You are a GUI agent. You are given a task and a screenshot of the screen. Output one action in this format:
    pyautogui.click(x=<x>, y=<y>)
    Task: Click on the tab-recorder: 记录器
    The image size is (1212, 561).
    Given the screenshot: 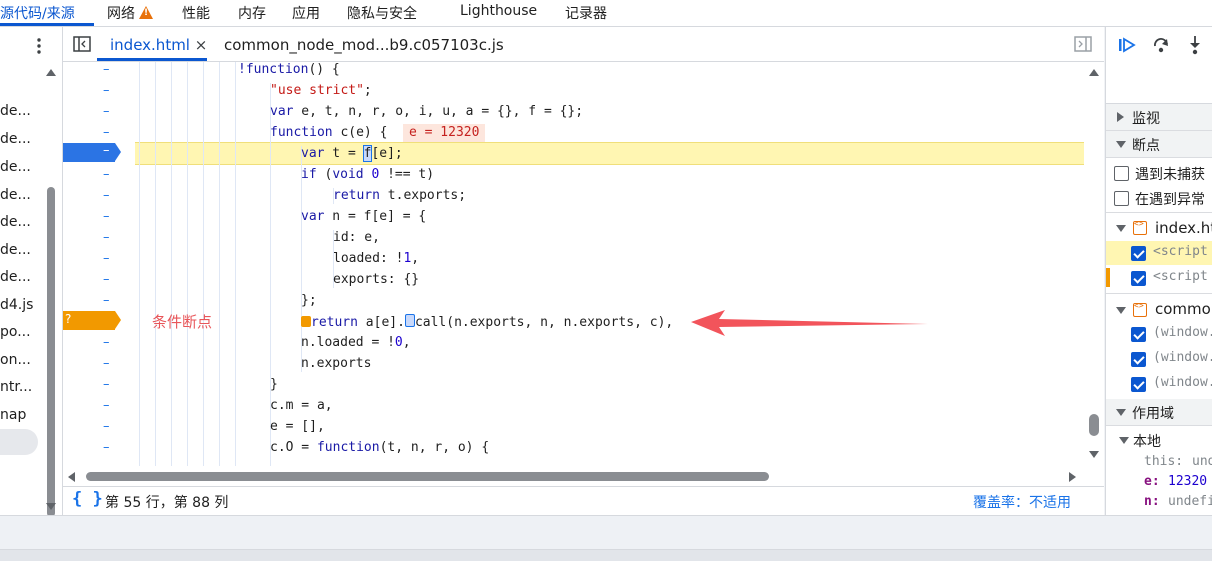 What is the action you would take?
    pyautogui.click(x=586, y=13)
    